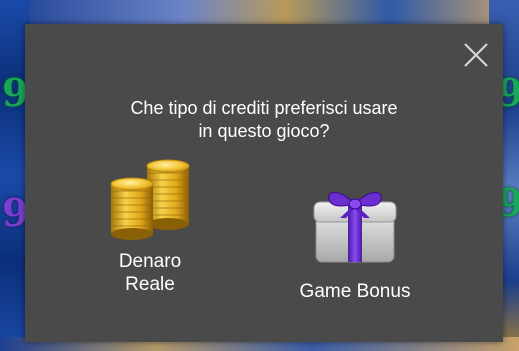 Image resolution: width=519 pixels, height=351 pixels. Describe the element at coordinates (150, 284) in the screenshot. I see `real-money-label-line: Reale` at that location.